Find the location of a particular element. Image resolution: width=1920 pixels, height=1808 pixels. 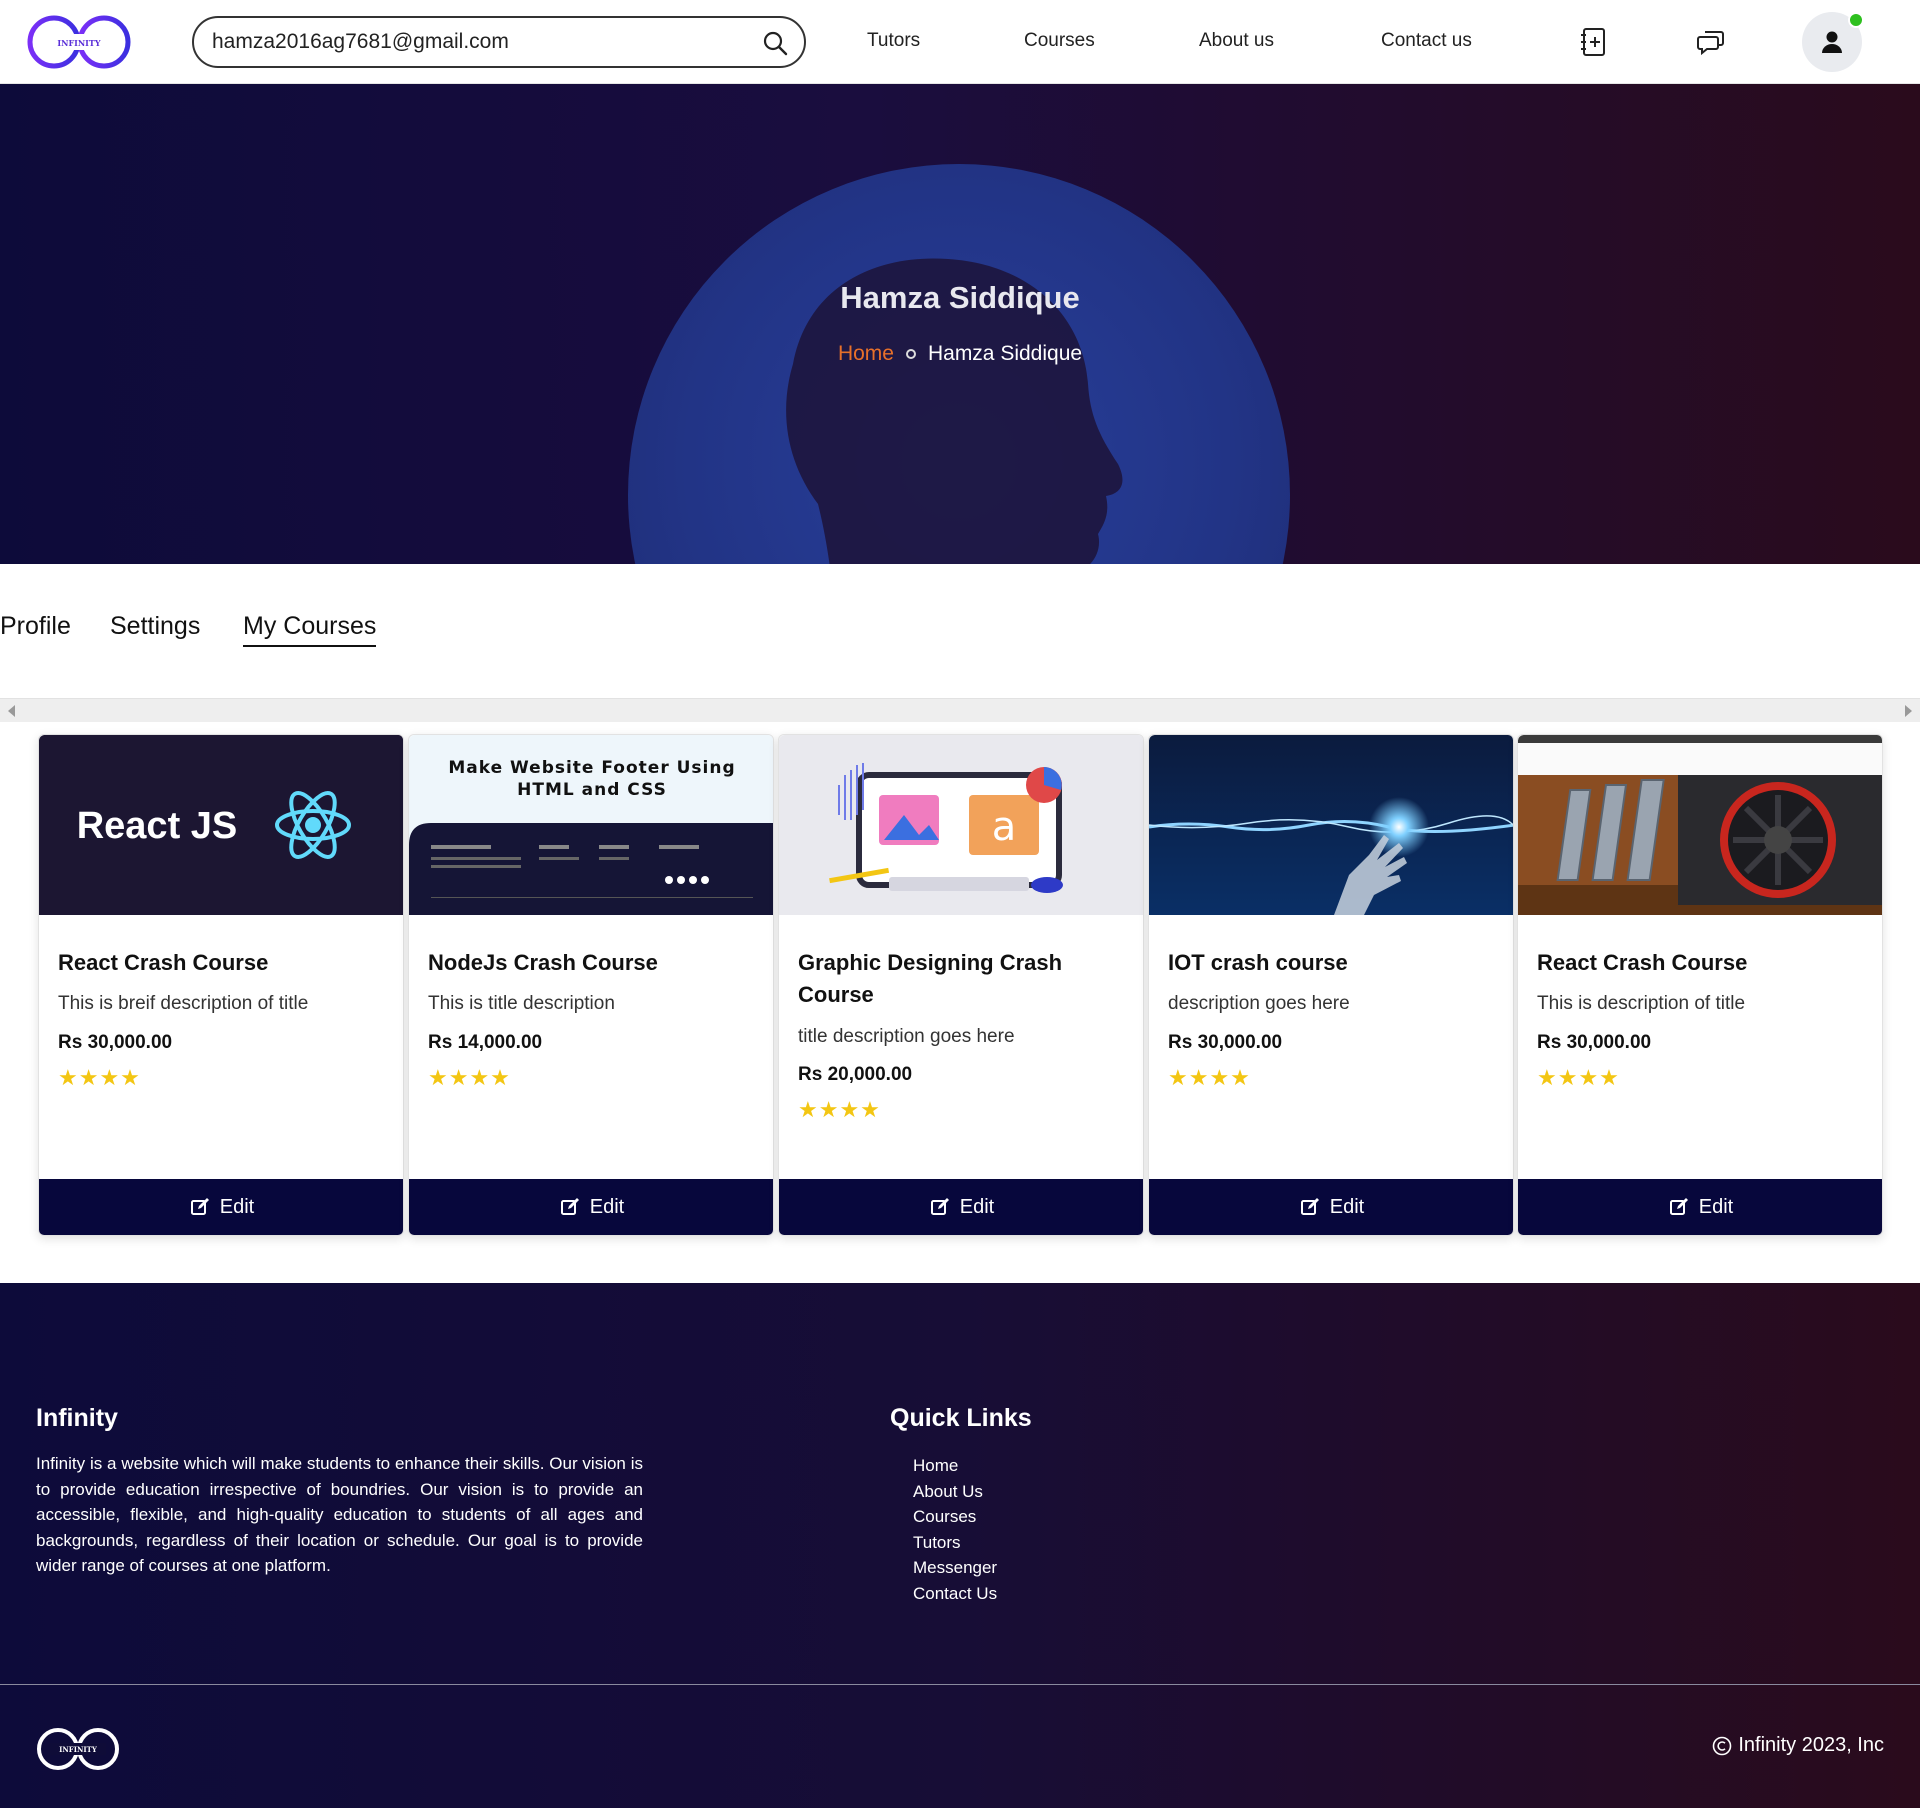

svg-text: React JS is located at coordinates (157, 826).